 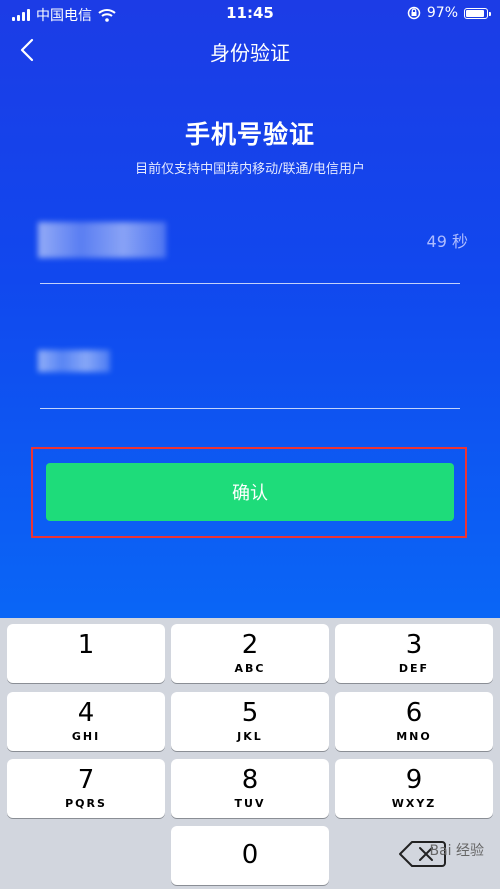 What do you see at coordinates (250, 169) in the screenshot?
I see `verification-subtitle: 目前仅支持中国境内移动/联通/电信用户` at bounding box center [250, 169].